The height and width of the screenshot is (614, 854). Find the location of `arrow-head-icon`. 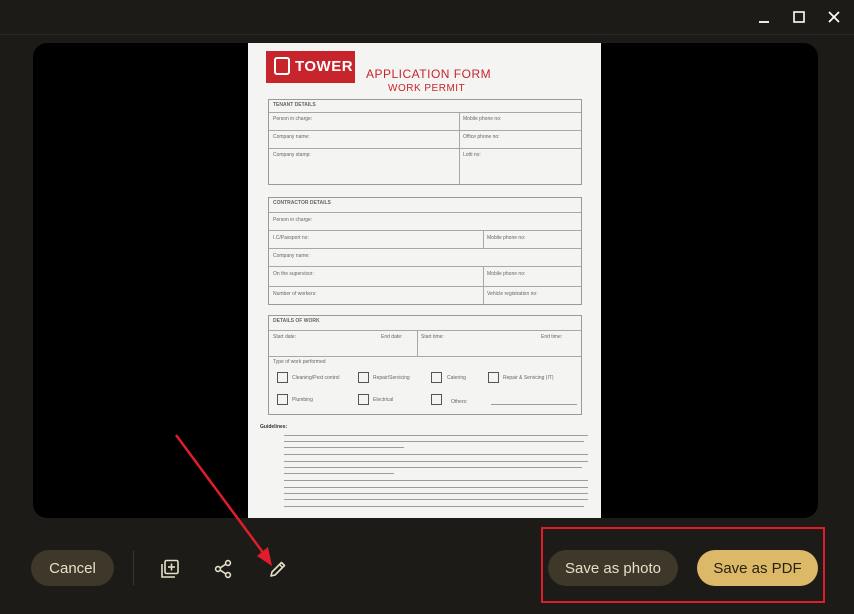

arrow-head-icon is located at coordinates (264, 556).